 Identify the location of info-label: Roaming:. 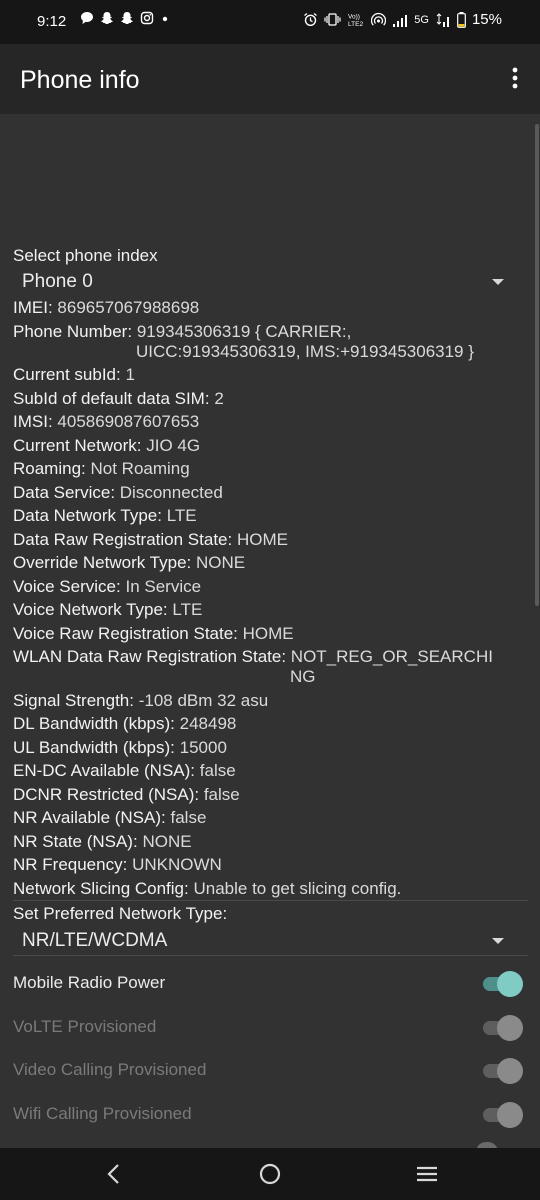
(49, 468).